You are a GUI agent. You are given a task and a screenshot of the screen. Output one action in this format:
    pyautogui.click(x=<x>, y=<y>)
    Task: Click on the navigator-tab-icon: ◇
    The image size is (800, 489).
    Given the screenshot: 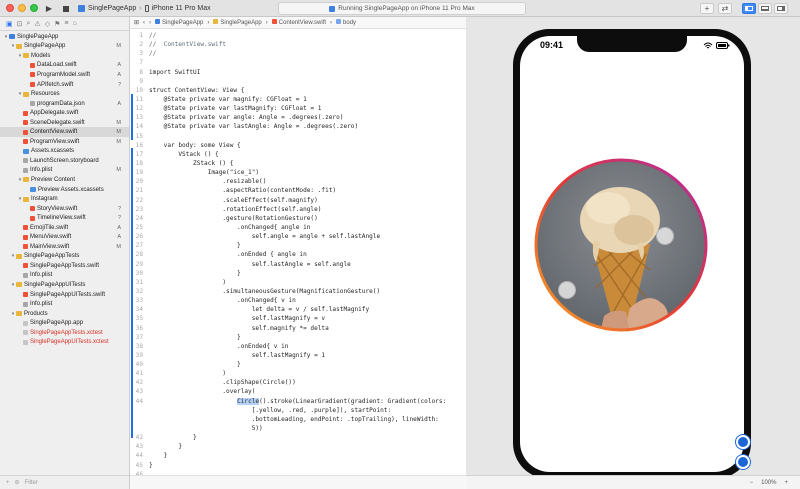 What is the action you would take?
    pyautogui.click(x=47, y=24)
    